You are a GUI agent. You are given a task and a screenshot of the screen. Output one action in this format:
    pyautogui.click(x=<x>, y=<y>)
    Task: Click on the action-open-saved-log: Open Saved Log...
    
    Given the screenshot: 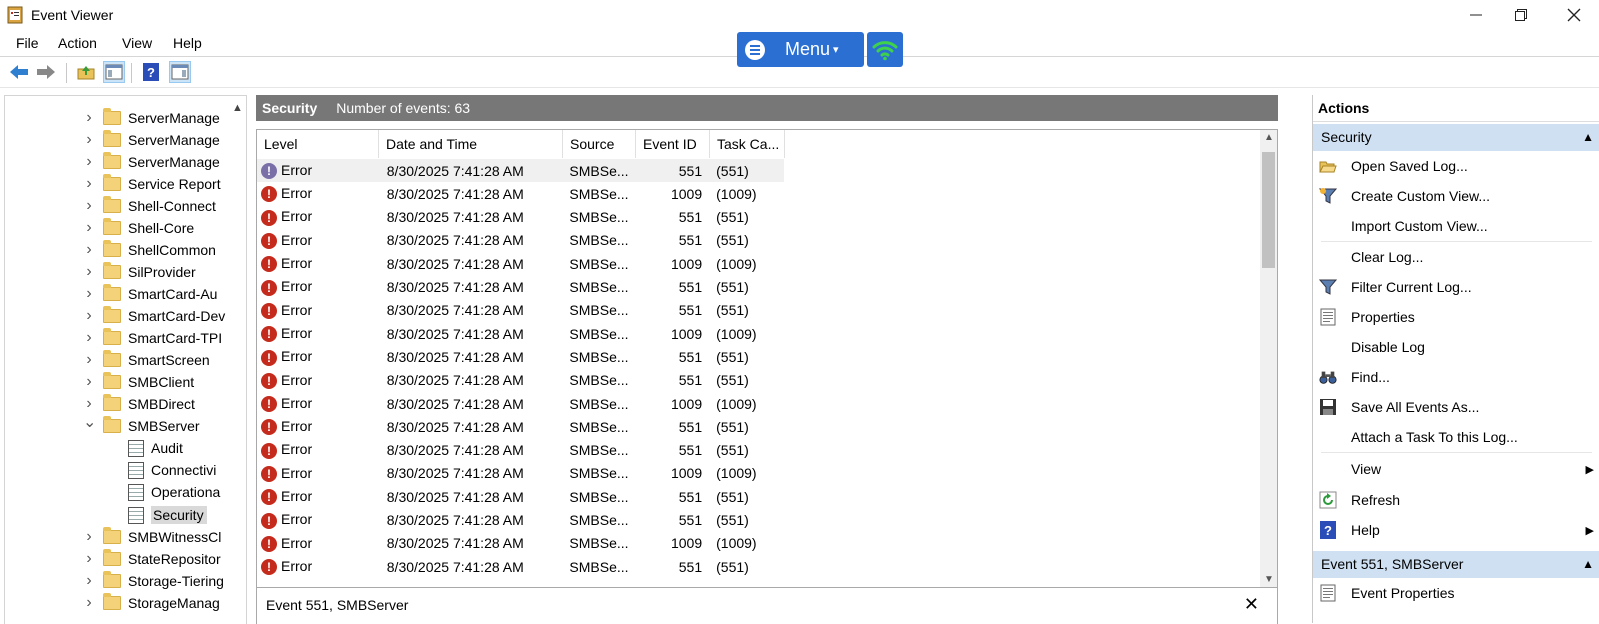 What is the action you would take?
    pyautogui.click(x=1456, y=166)
    